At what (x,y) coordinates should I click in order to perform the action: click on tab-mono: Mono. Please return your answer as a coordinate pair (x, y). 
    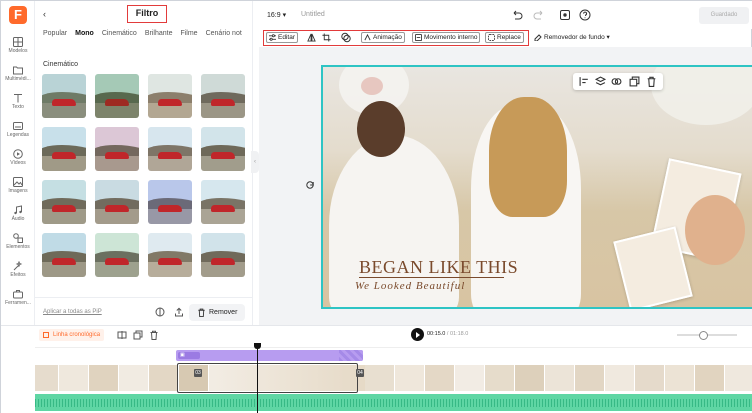
    Looking at the image, I should click on (84, 35).